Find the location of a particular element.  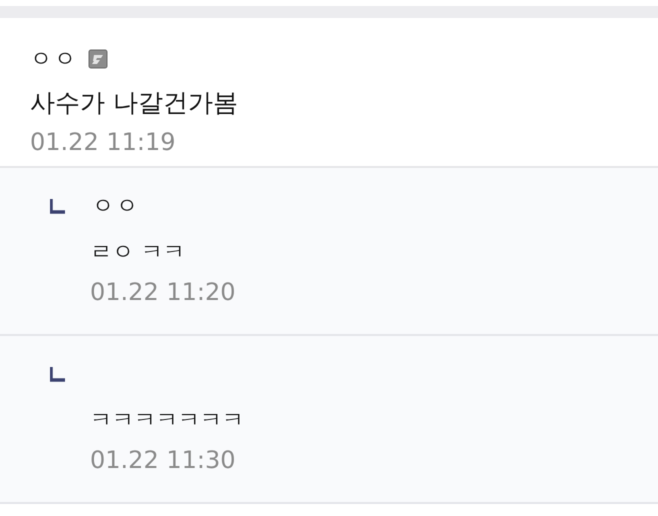

reply-text: ㄹㅇ ㅋㅋ is located at coordinates (138, 253).